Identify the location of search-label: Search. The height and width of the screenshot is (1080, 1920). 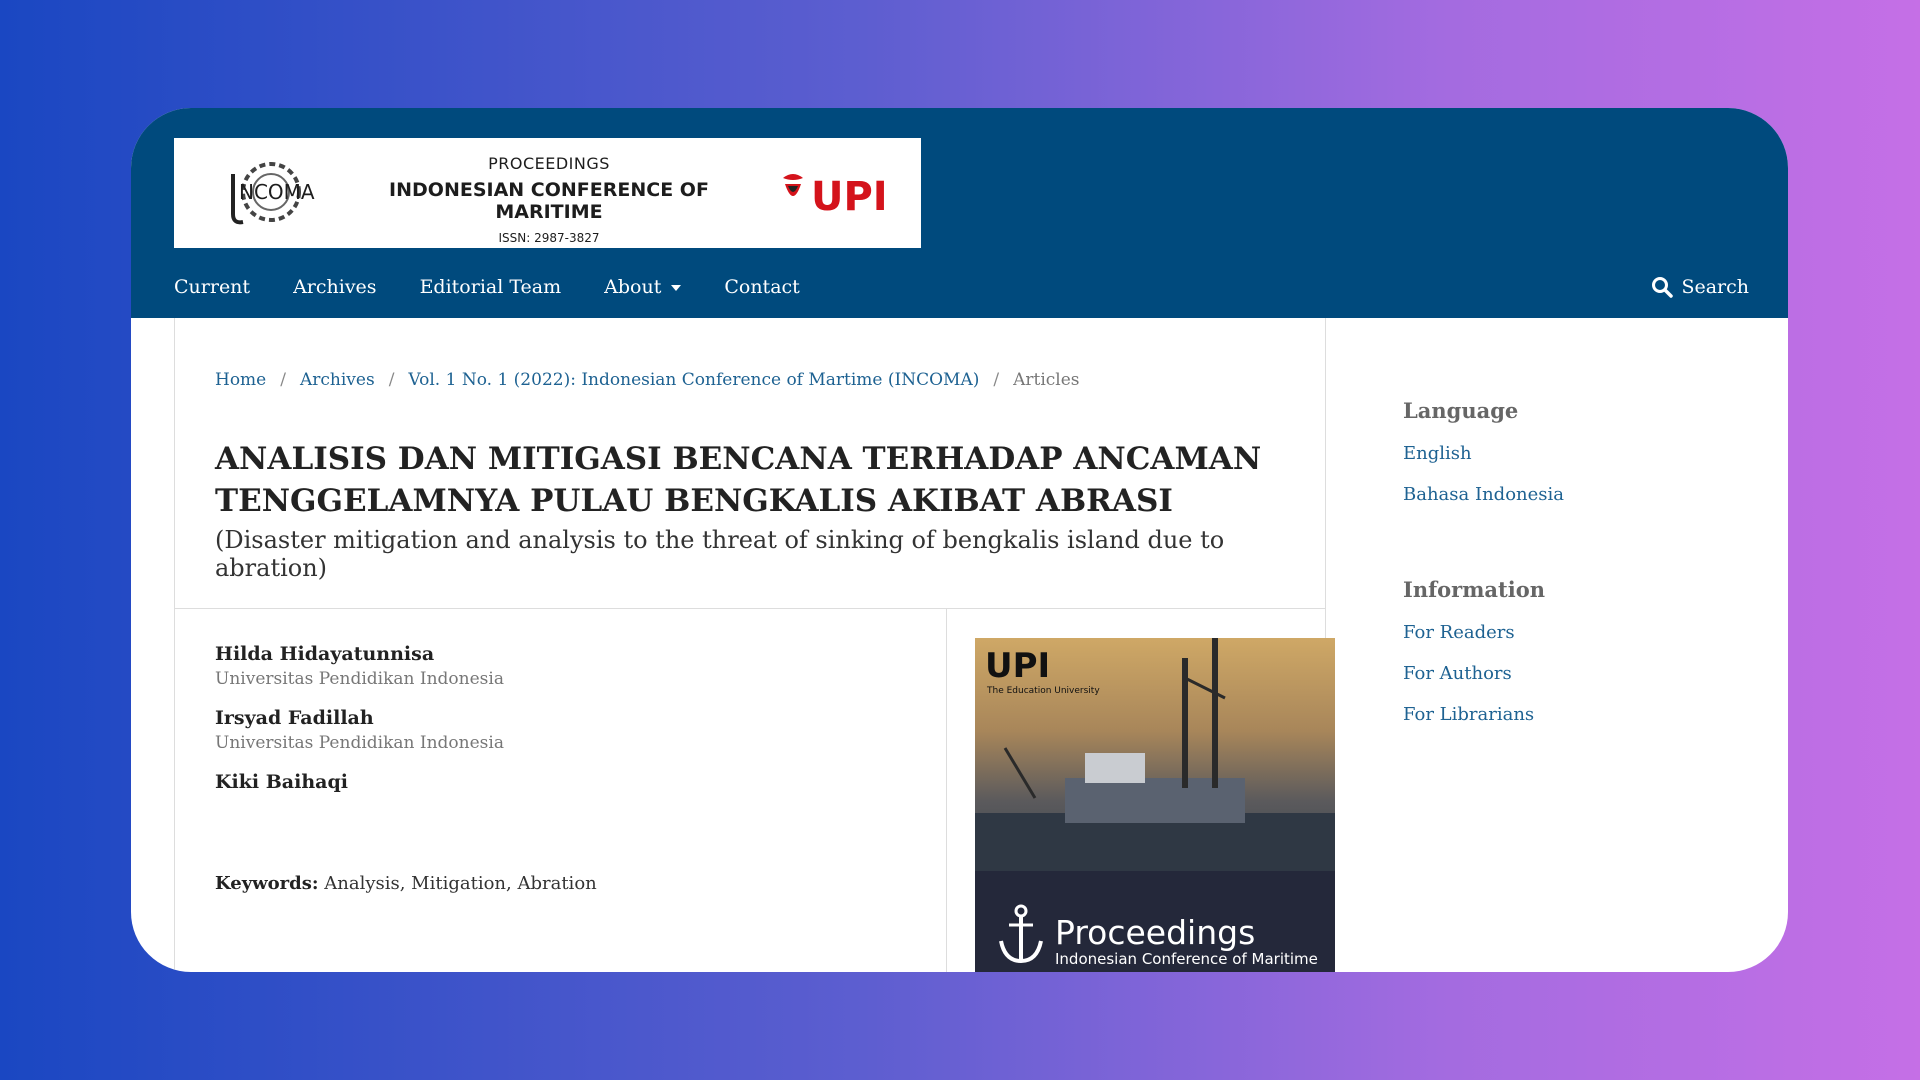
(1715, 287).